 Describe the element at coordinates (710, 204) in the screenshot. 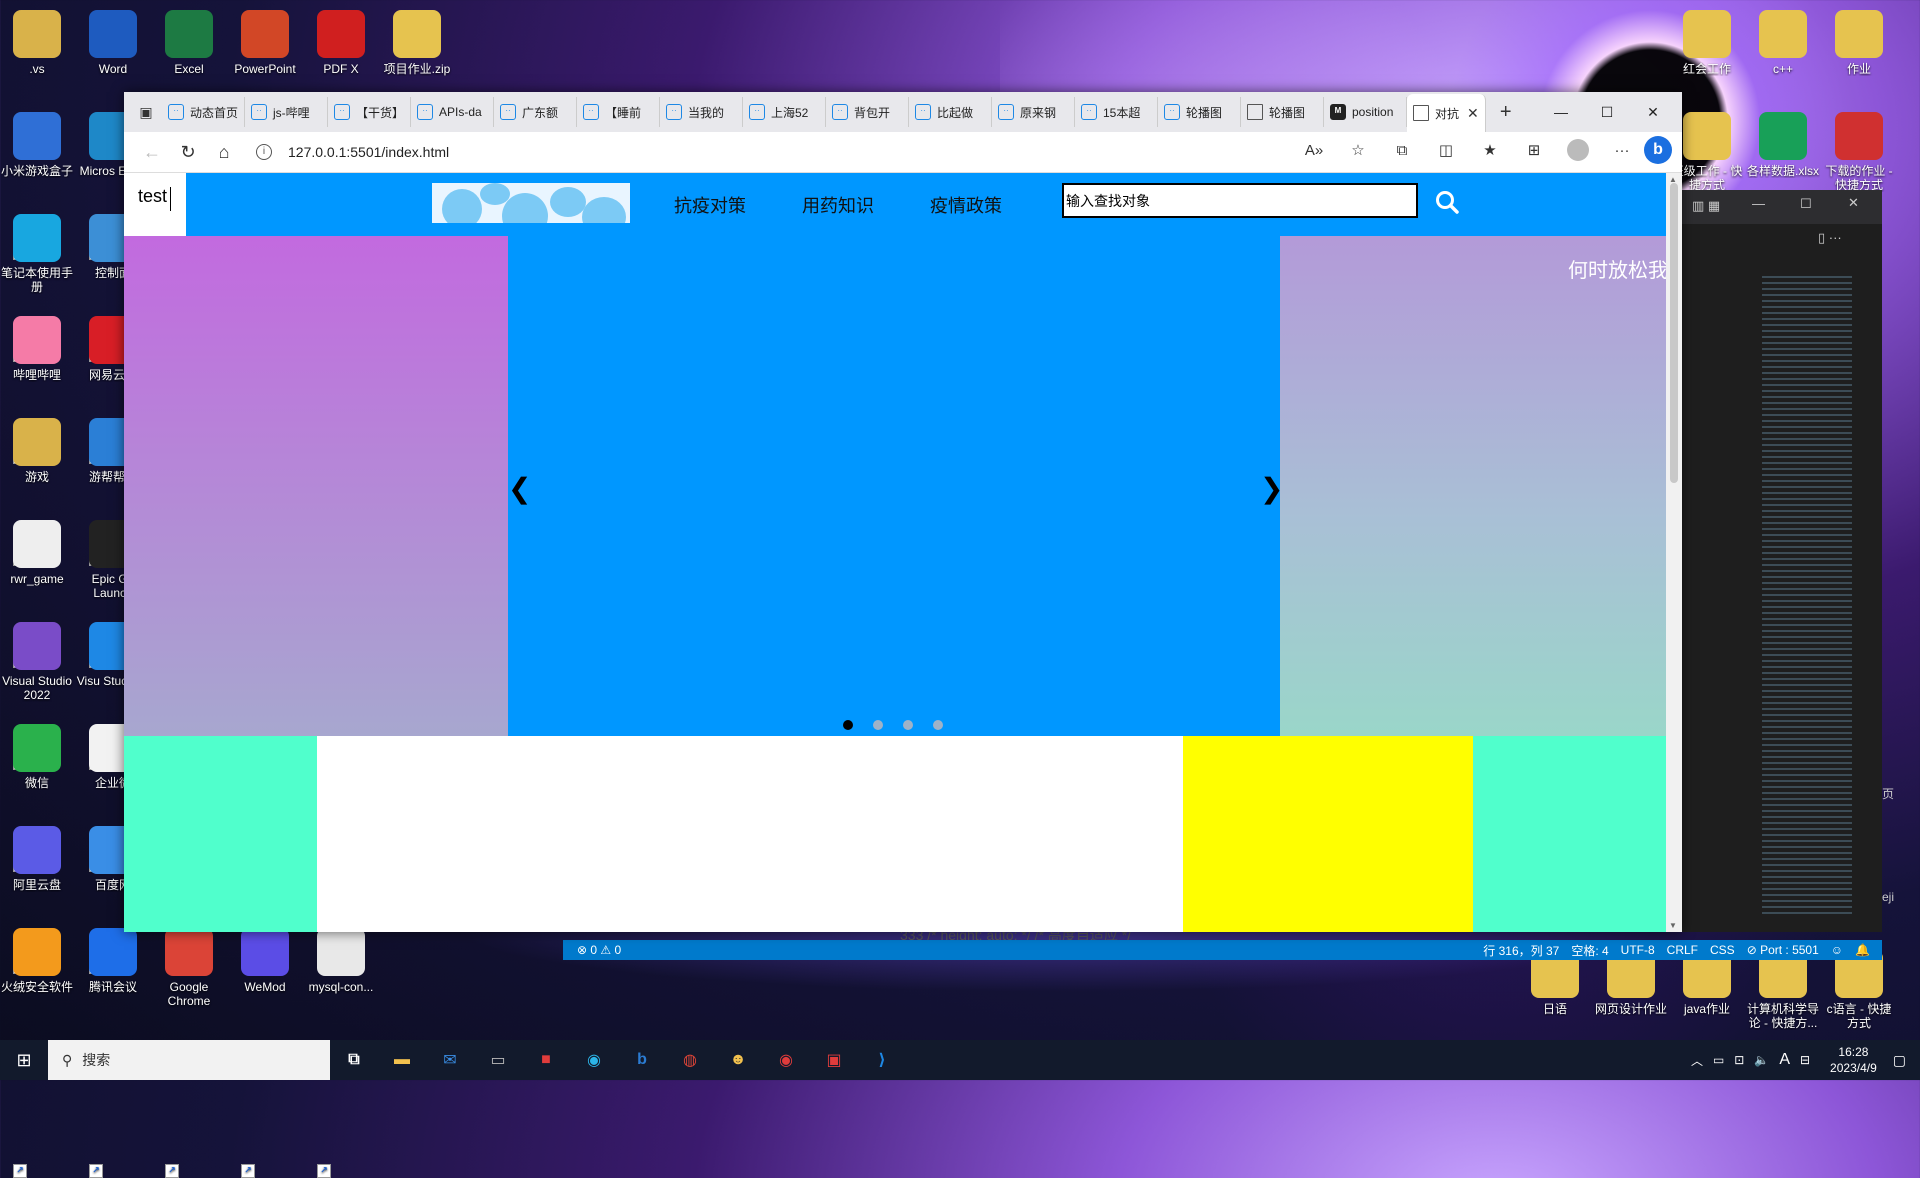

I see `nav-item-antiepidemic: 抗疫对策` at that location.